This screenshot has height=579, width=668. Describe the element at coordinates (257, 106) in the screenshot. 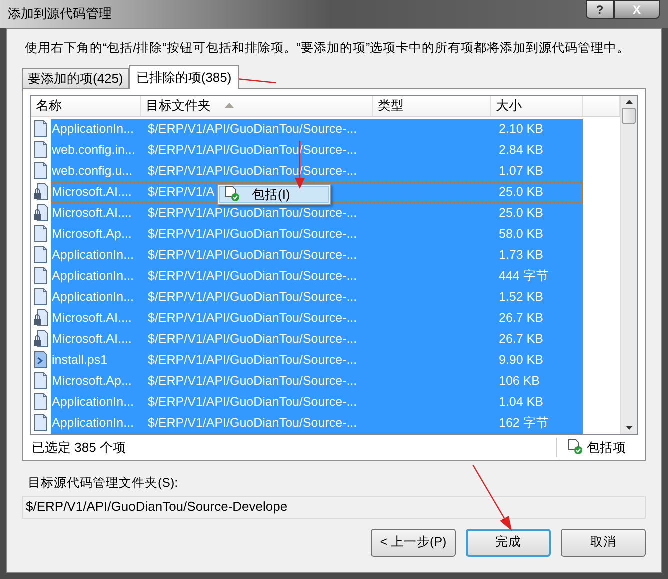

I see `column-header: 目标文件夹` at that location.